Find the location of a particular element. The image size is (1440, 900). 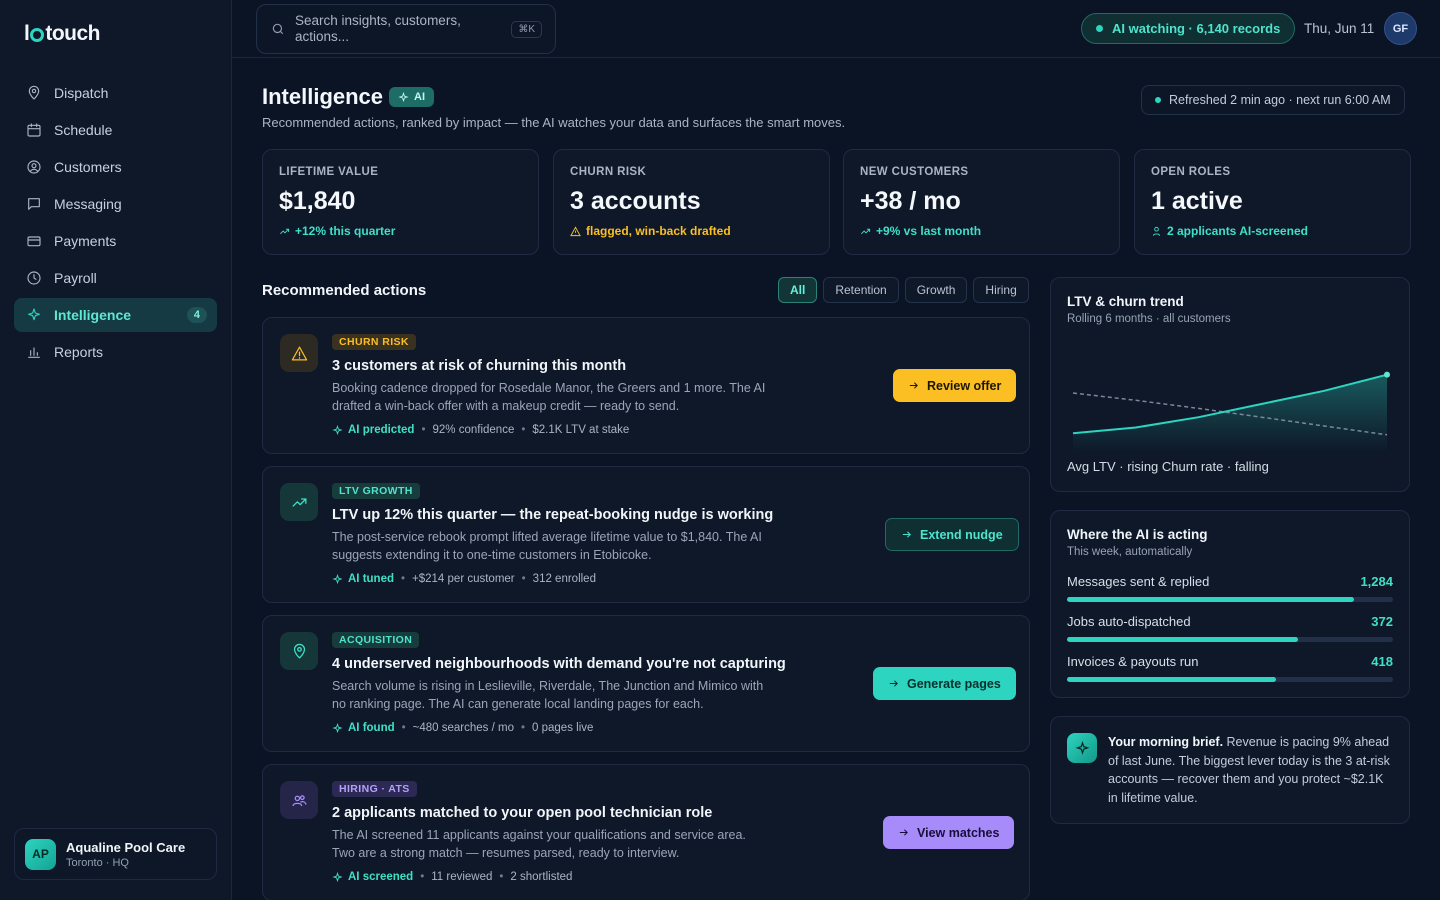

acting-row-invoices: Invoices & payouts run 418 is located at coordinates (1230, 668).